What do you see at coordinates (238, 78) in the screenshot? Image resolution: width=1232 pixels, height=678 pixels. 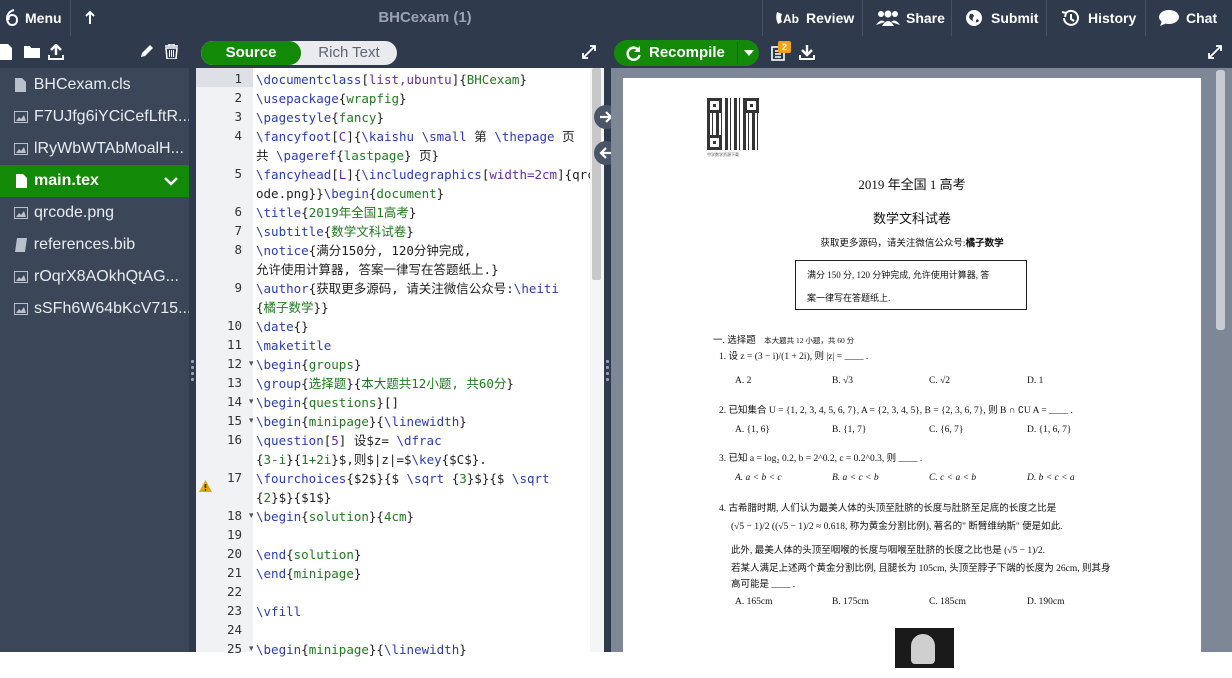 I see `line-number: 1` at bounding box center [238, 78].